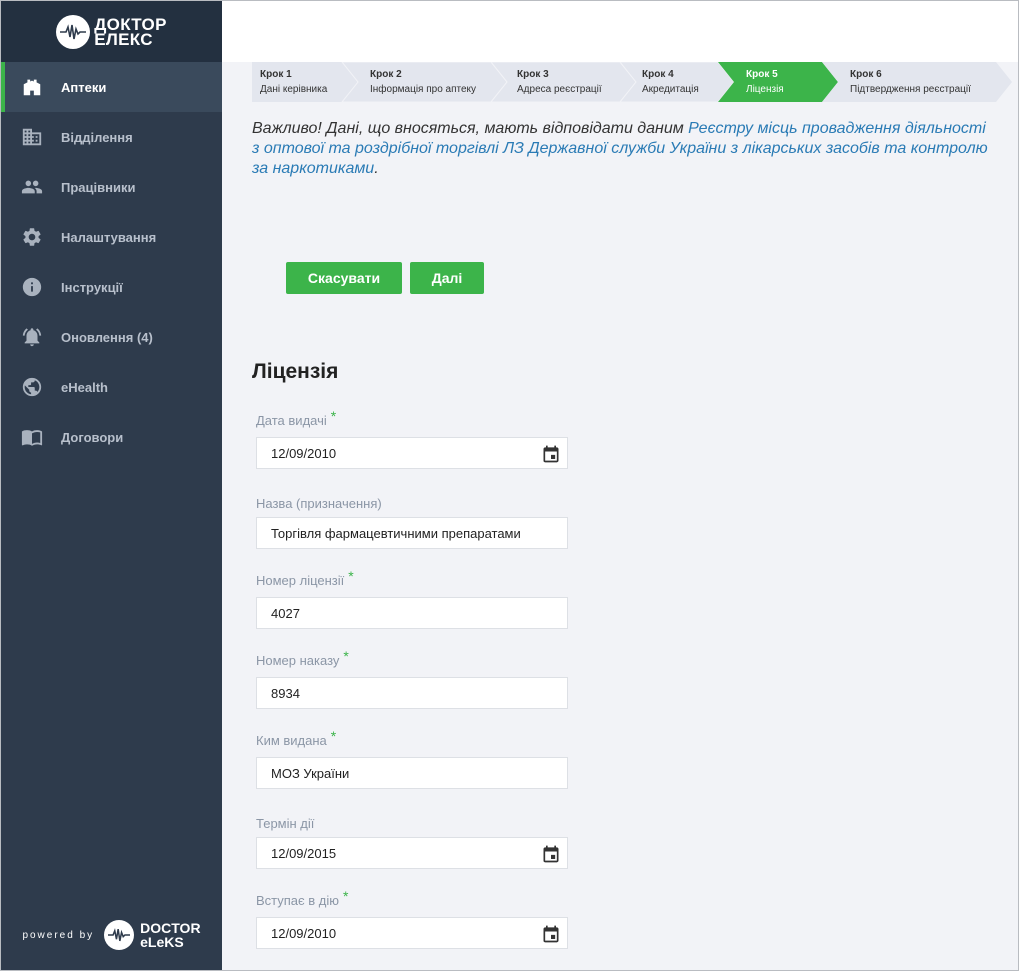 This screenshot has height=971, width=1019. I want to click on powered-line2: eLeKS, so click(162, 942).